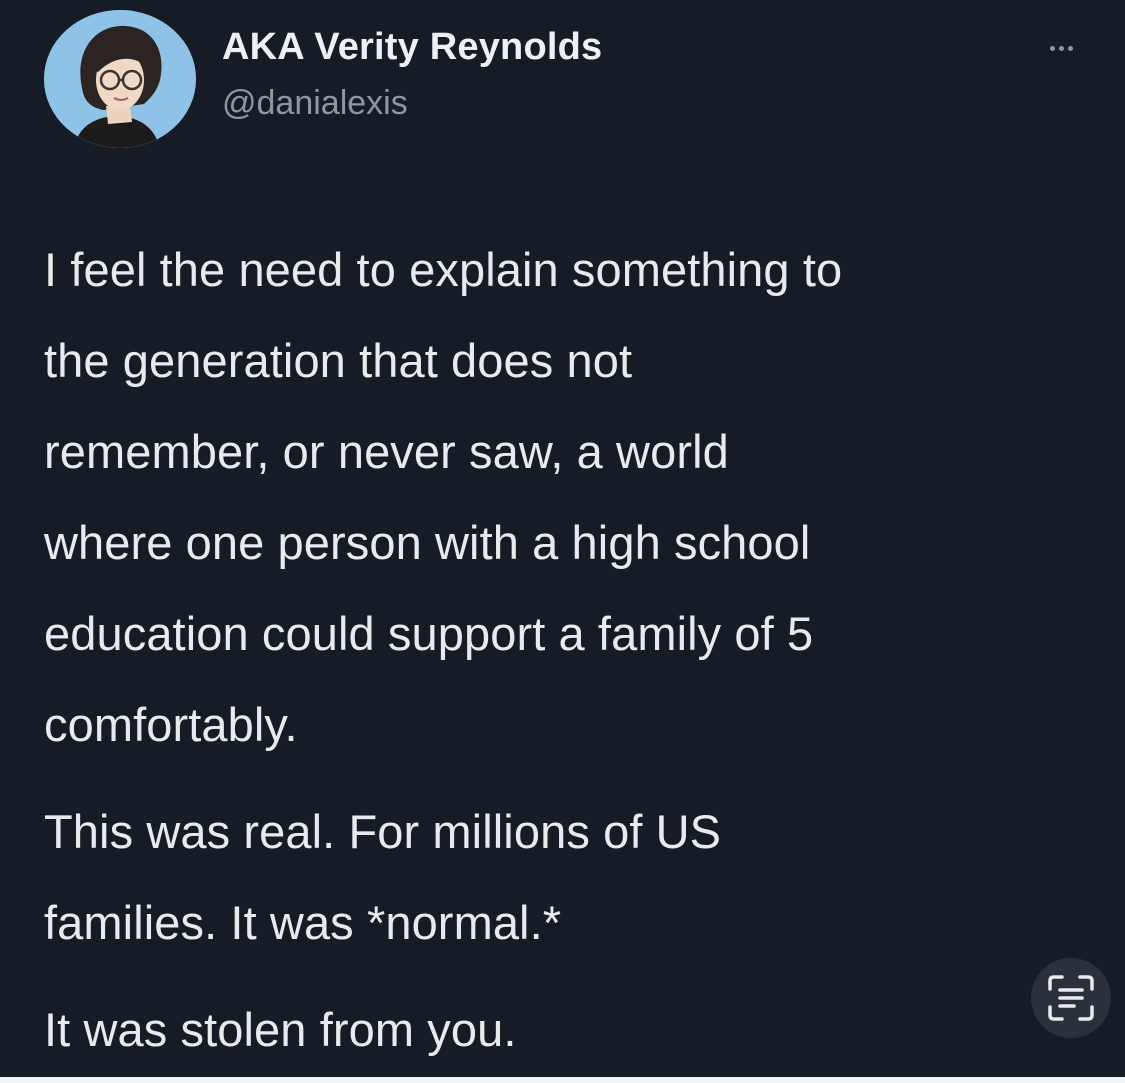 The height and width of the screenshot is (1083, 1125). Describe the element at coordinates (1052, 48) in the screenshot. I see `more-horizontal-icon` at that location.